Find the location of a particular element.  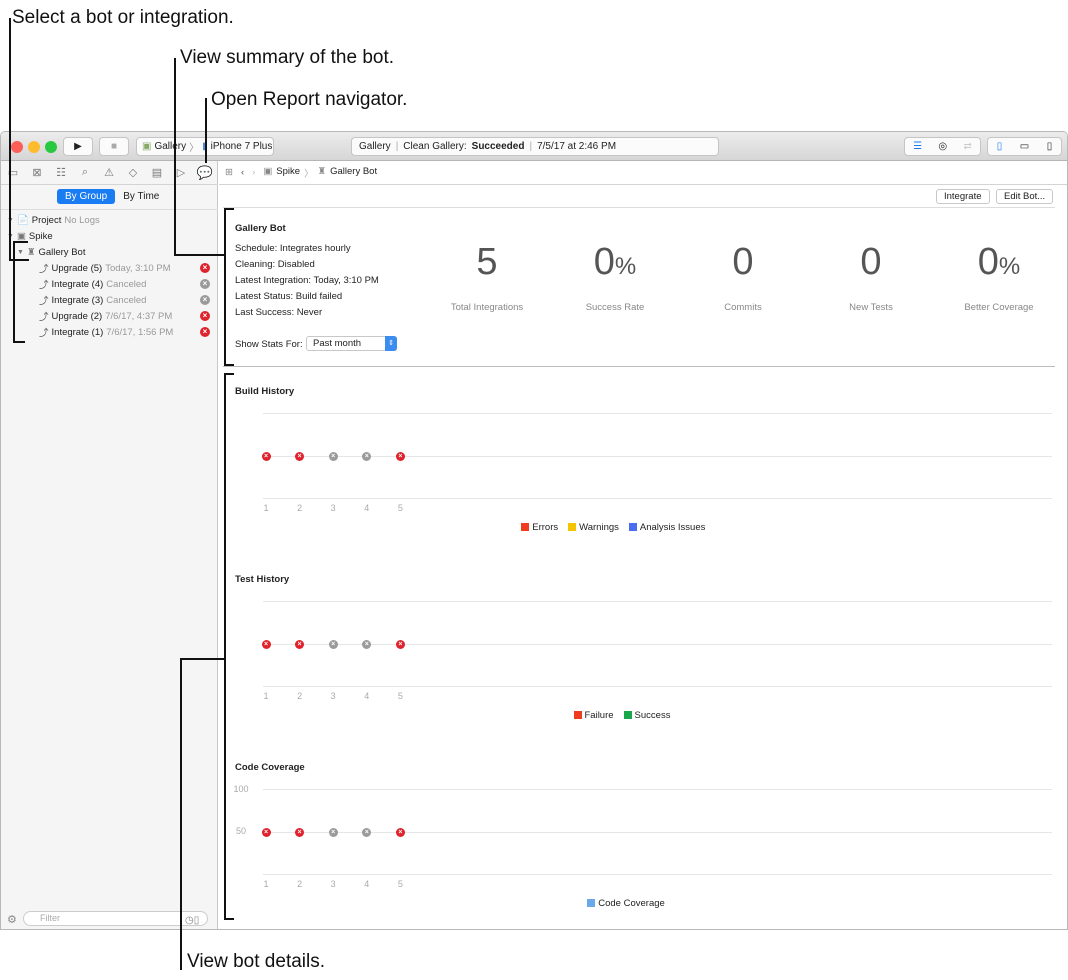

tree-item: ▼📄ProjectNo Logs is located at coordinates (53, 220).